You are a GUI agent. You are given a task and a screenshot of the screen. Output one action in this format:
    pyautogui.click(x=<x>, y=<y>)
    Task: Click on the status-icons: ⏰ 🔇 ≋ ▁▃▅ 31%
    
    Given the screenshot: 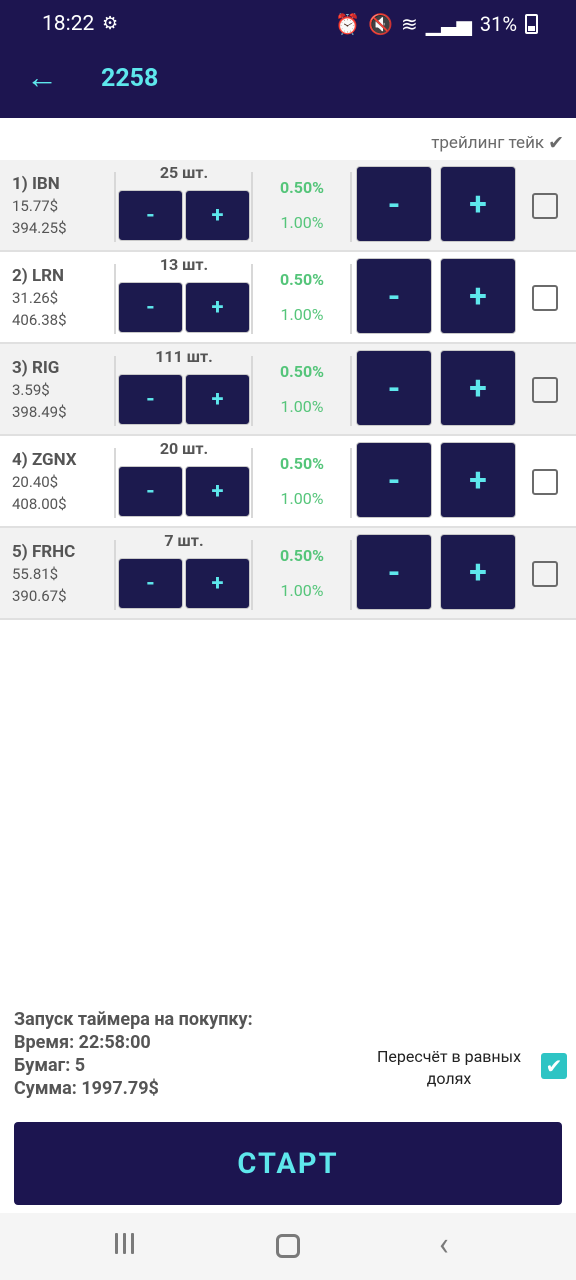 What is the action you would take?
    pyautogui.click(x=436, y=24)
    